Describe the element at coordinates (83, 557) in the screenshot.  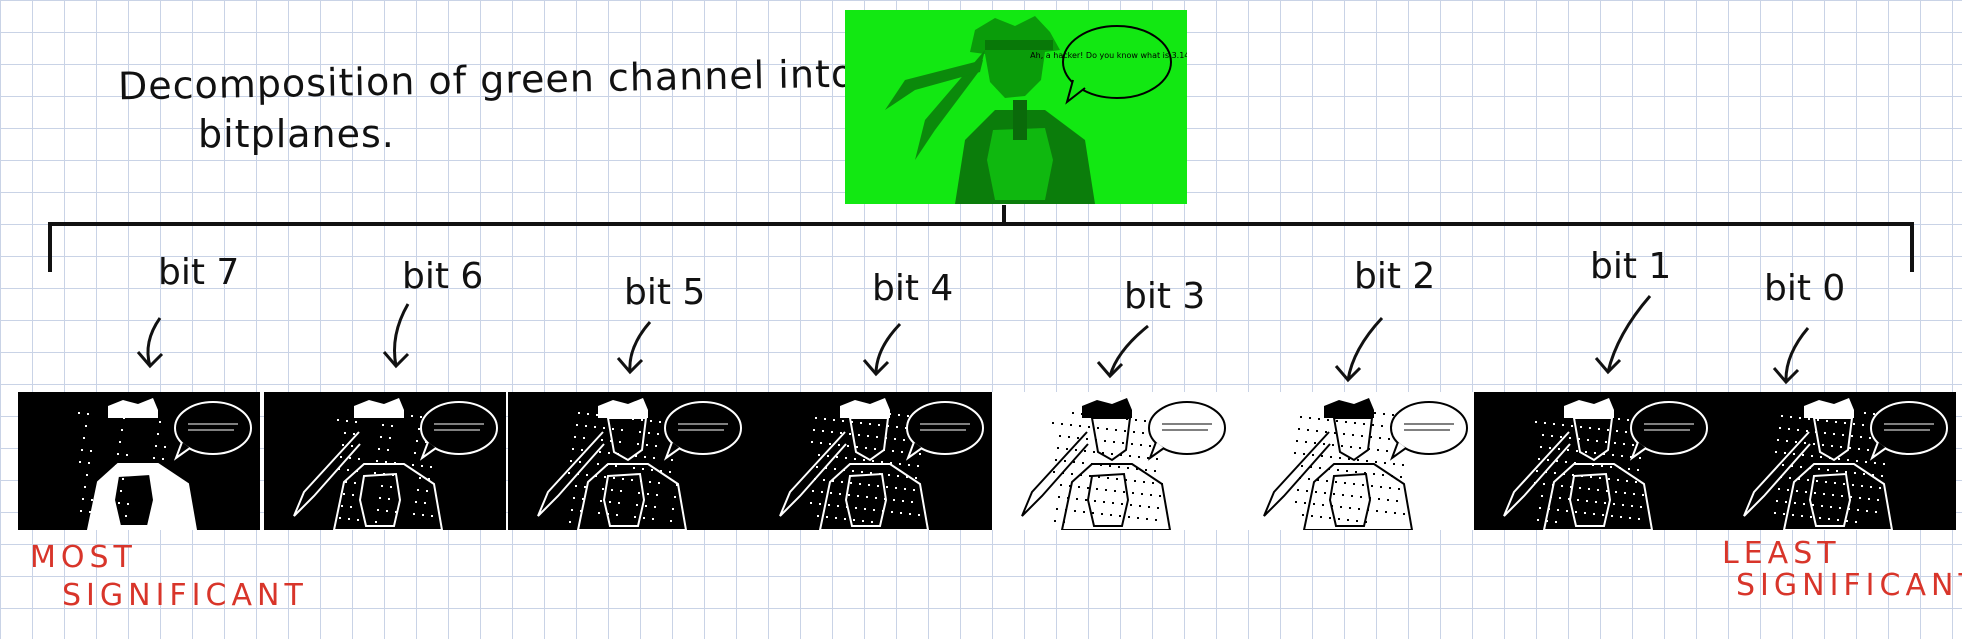
I see `most-significant-label-1: MOST` at that location.